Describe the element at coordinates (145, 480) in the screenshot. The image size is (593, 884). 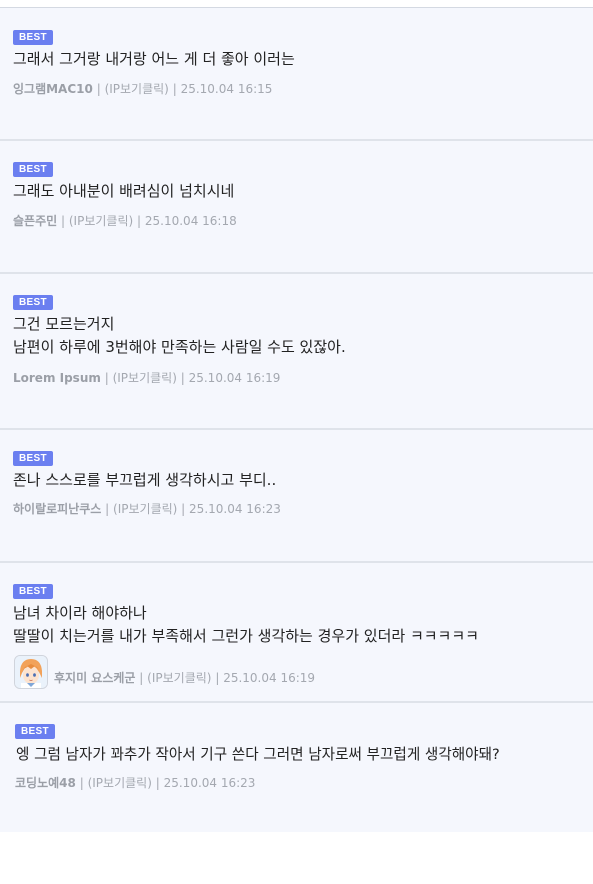
I see `comment-line: 존나 스스로를 부끄럽게 생각하시고 부디..` at that location.